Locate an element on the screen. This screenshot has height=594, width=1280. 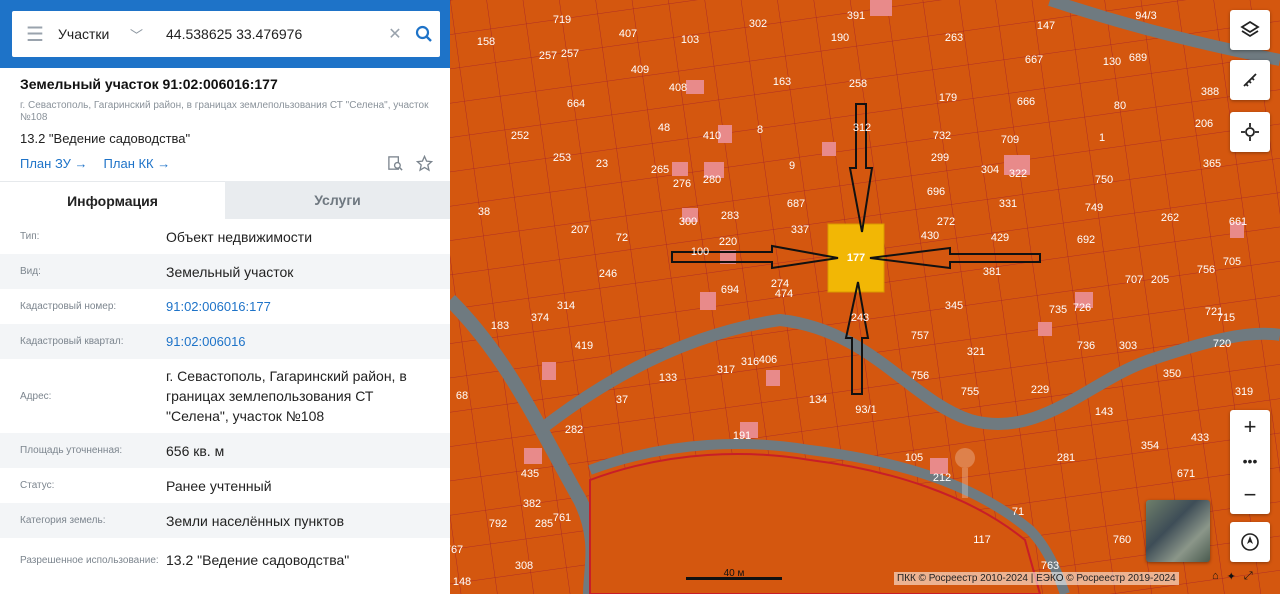
search-box: ☰ Участки ﹀ ✕ is located at coordinates (226, 34).